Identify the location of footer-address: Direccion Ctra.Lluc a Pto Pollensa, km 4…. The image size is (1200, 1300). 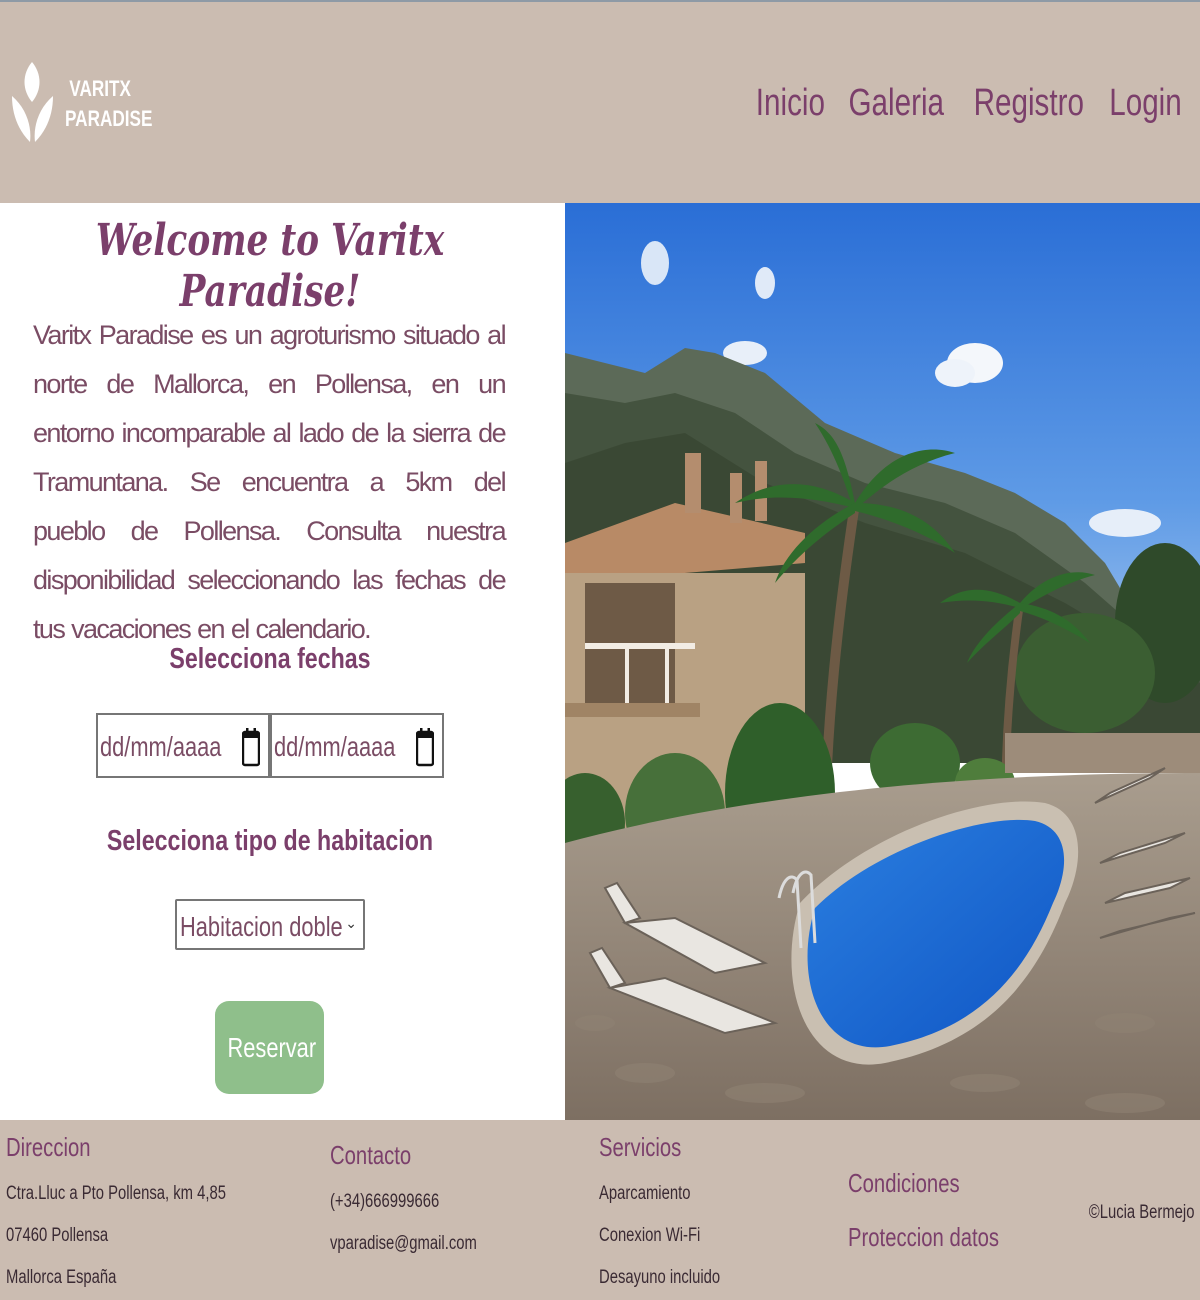
(147, 1215).